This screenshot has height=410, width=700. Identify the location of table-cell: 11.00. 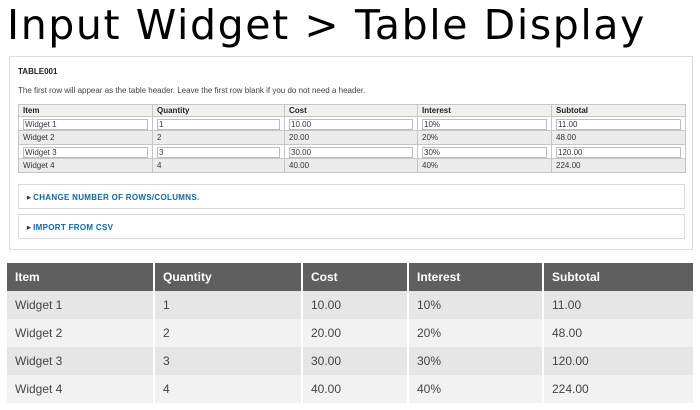
(618, 123).